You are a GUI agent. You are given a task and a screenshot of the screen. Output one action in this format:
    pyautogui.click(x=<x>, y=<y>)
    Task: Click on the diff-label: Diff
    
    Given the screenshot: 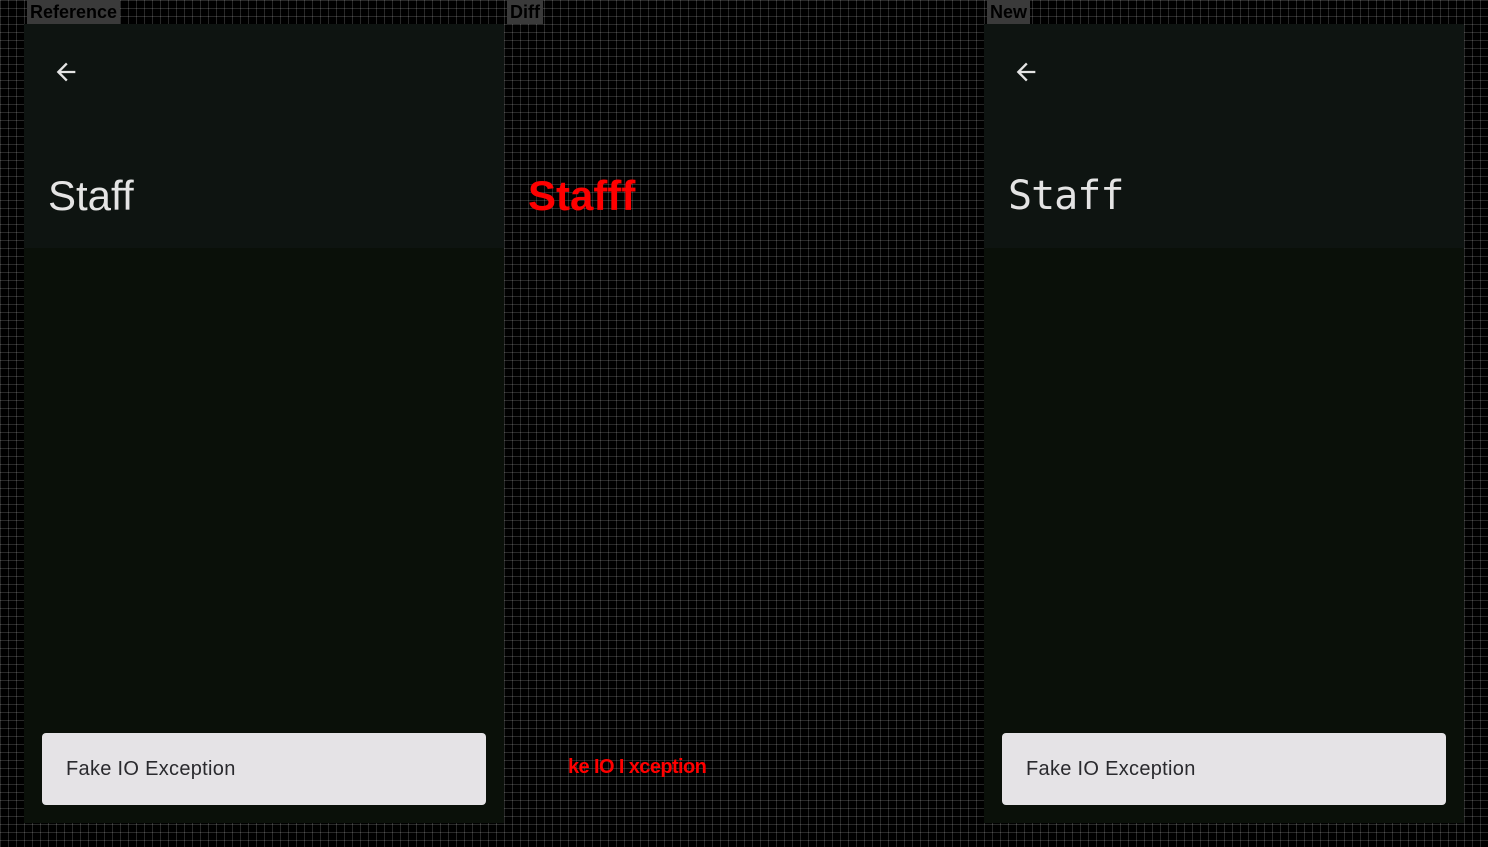 What is the action you would take?
    pyautogui.click(x=525, y=12)
    